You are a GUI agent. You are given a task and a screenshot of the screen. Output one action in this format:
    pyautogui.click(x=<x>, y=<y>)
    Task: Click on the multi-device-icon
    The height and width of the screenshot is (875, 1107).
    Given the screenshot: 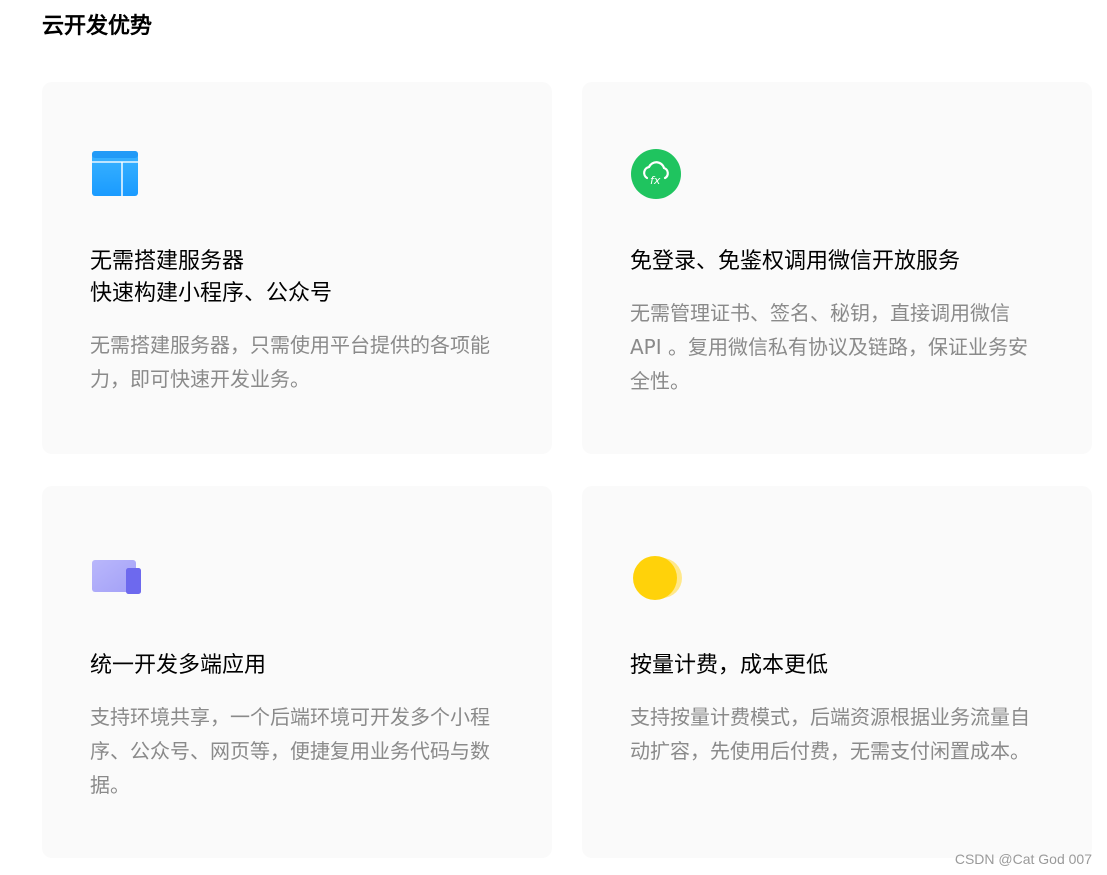 What is the action you would take?
    pyautogui.click(x=120, y=578)
    